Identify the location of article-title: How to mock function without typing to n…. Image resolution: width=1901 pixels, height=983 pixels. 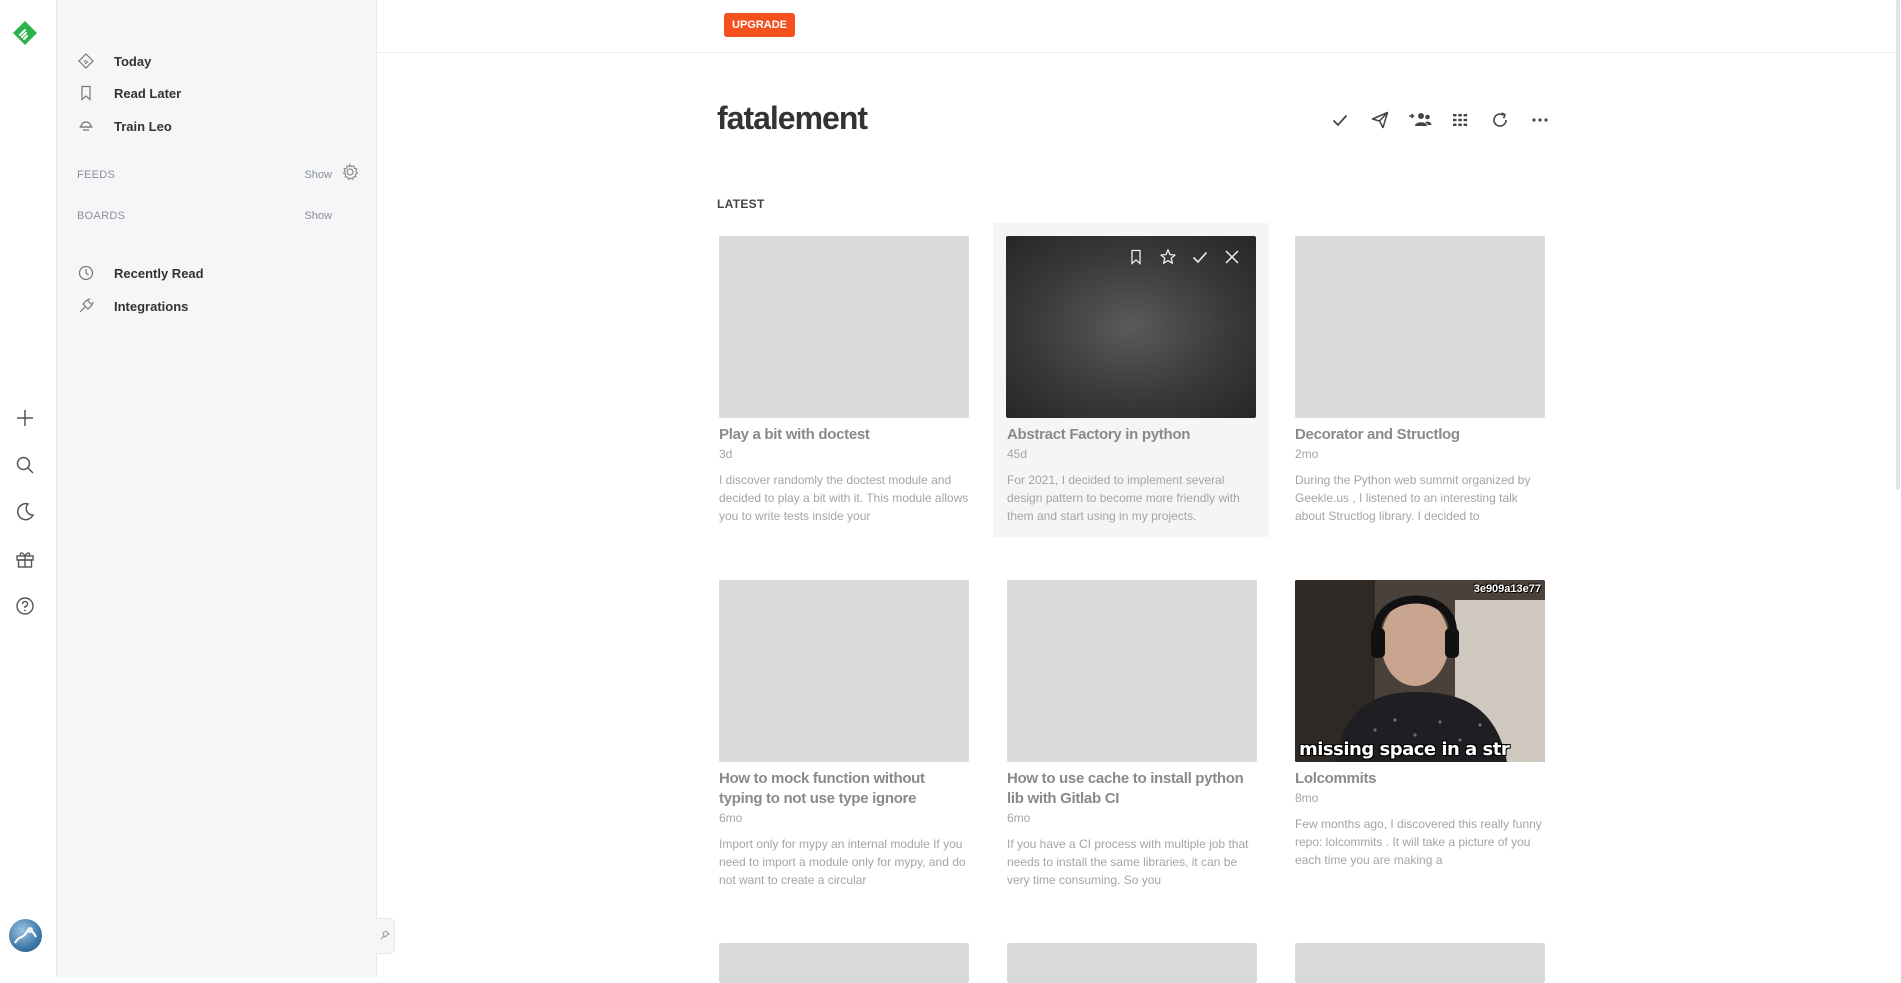
(844, 789).